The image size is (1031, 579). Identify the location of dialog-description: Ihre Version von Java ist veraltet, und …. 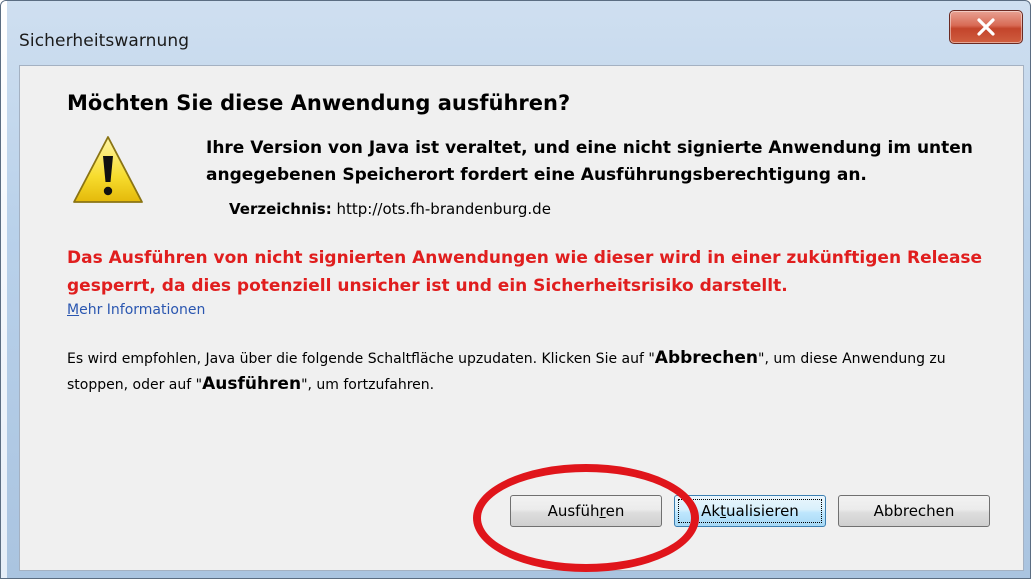
(589, 161).